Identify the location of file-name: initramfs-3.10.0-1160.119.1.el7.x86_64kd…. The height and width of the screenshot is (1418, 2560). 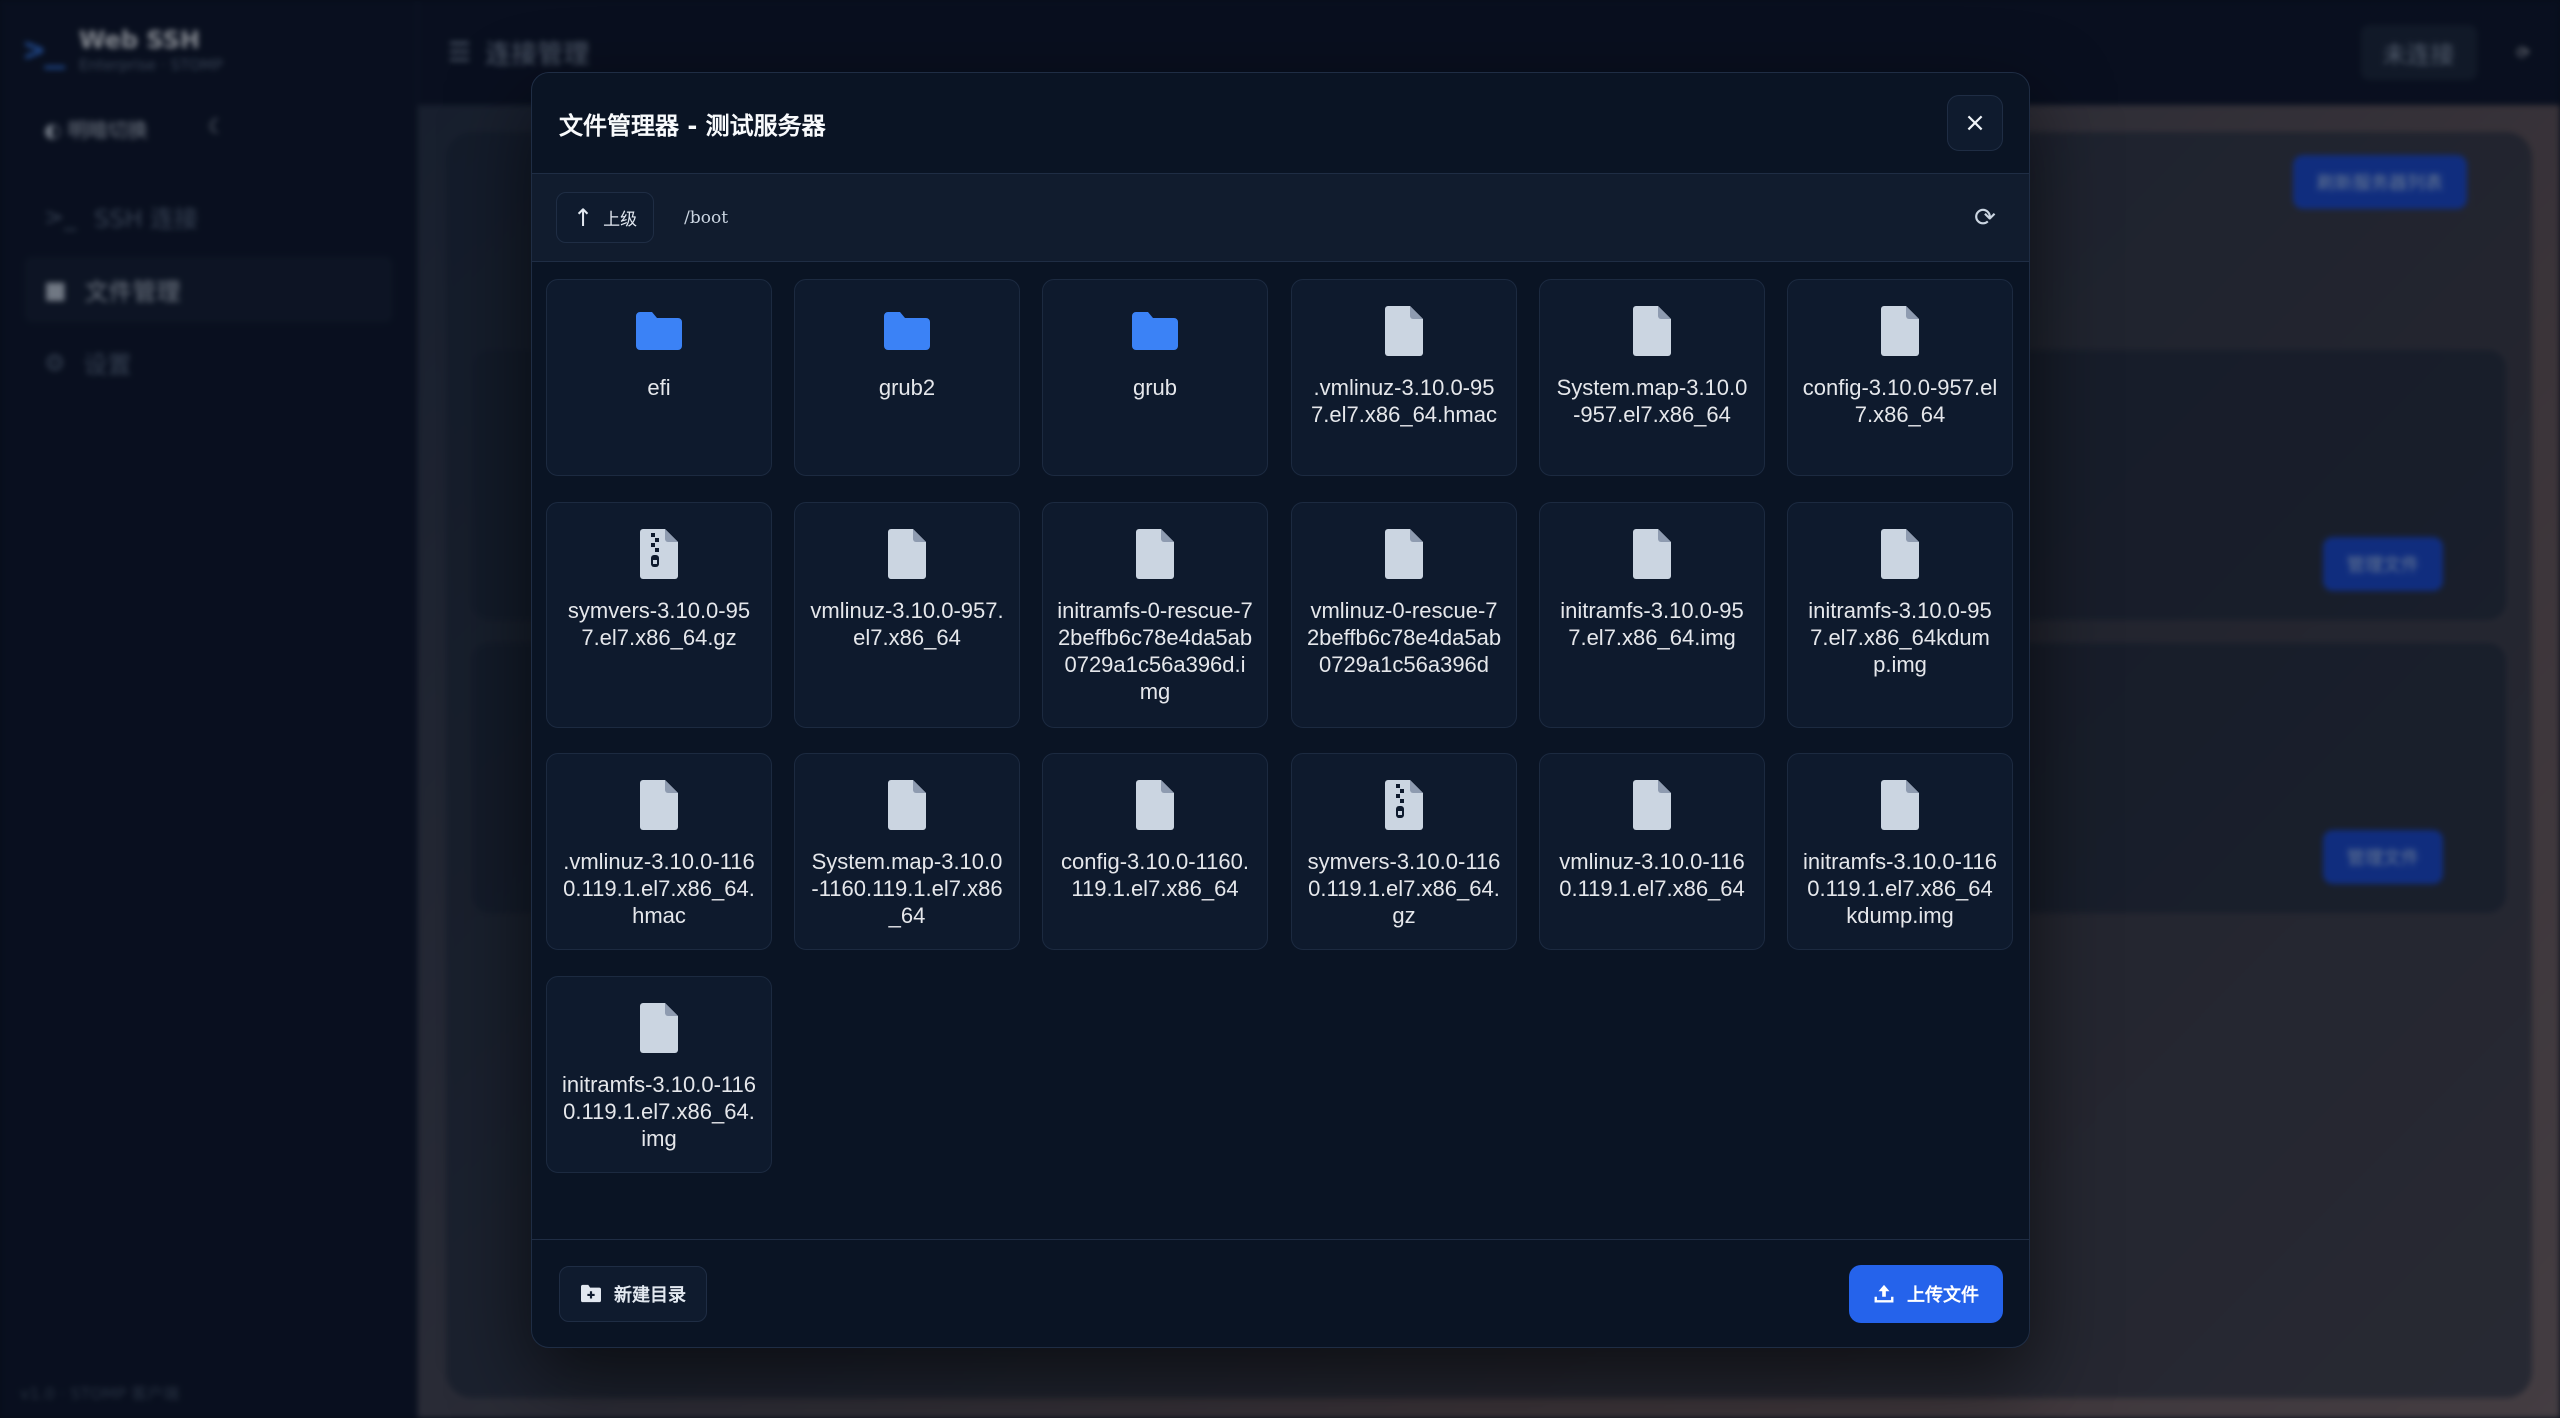
(1899, 888).